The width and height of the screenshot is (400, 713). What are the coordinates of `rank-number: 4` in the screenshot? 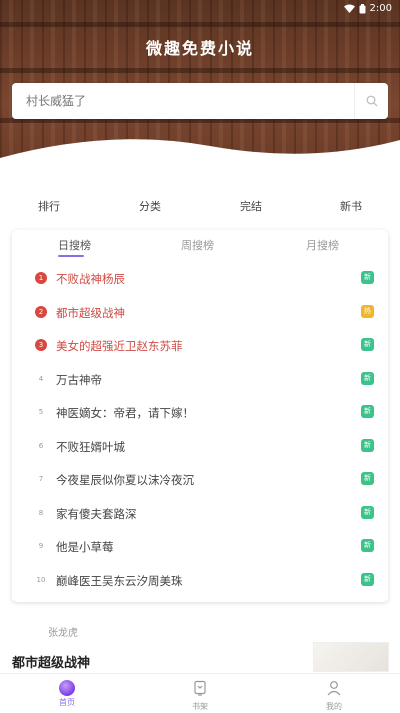 It's located at (41, 378).